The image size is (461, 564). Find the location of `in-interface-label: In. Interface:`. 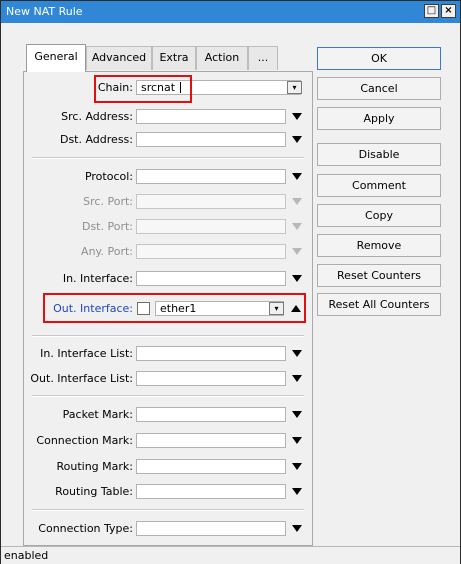

in-interface-label: In. Interface: is located at coordinates (97, 278).